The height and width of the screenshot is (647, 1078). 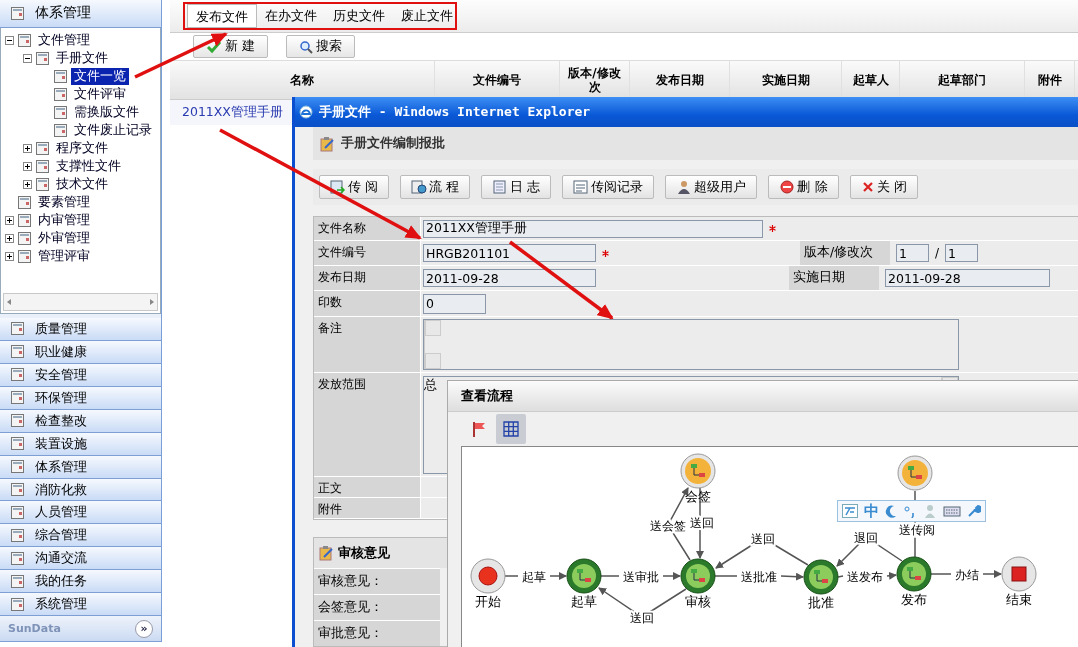 What do you see at coordinates (435, 187) in the screenshot?
I see `toolbar-button: 流 程` at bounding box center [435, 187].